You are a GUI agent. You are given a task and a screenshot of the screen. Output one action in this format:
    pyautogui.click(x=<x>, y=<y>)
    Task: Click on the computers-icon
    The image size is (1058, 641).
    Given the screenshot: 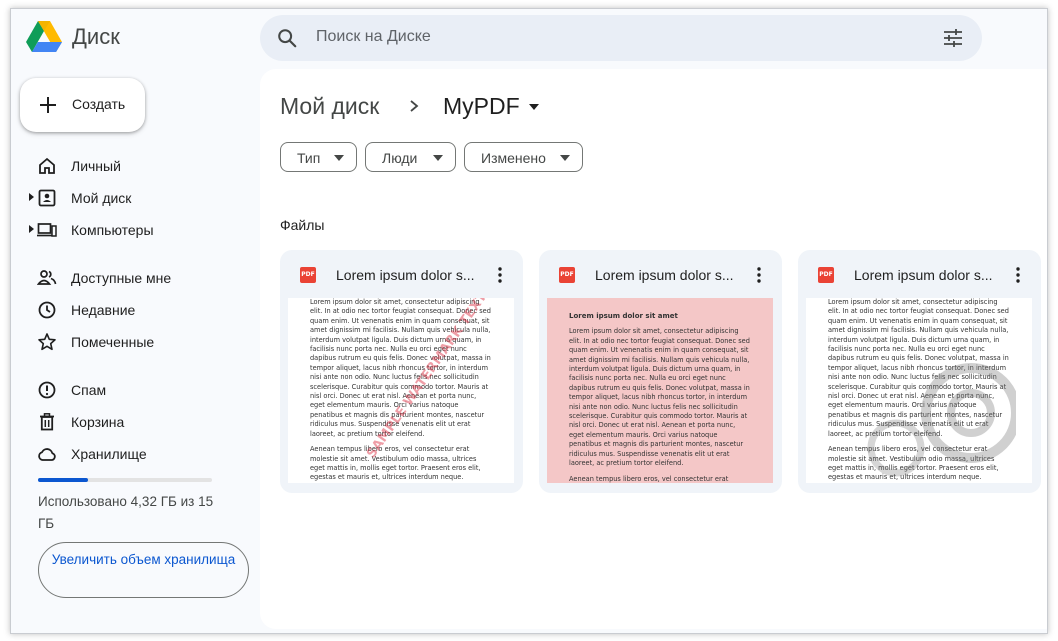 What is the action you would take?
    pyautogui.click(x=47, y=230)
    